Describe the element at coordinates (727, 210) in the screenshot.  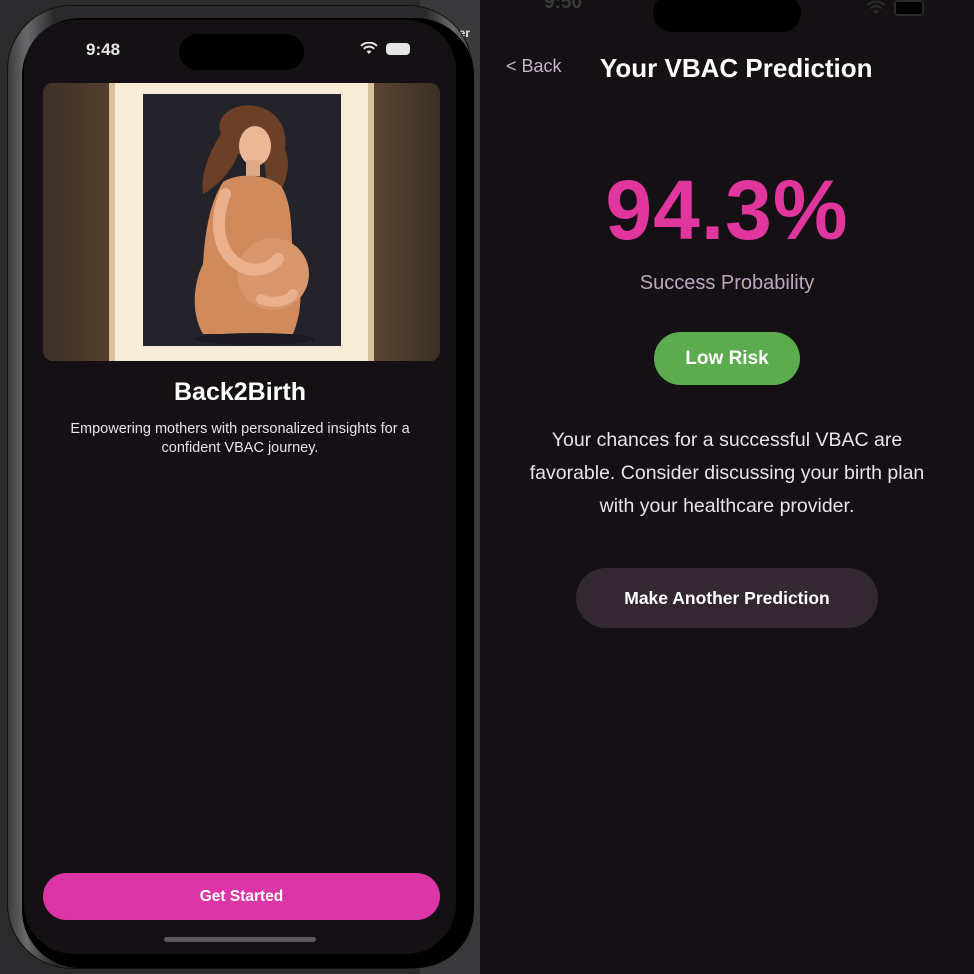
I see `success-percentage: 94.3%` at that location.